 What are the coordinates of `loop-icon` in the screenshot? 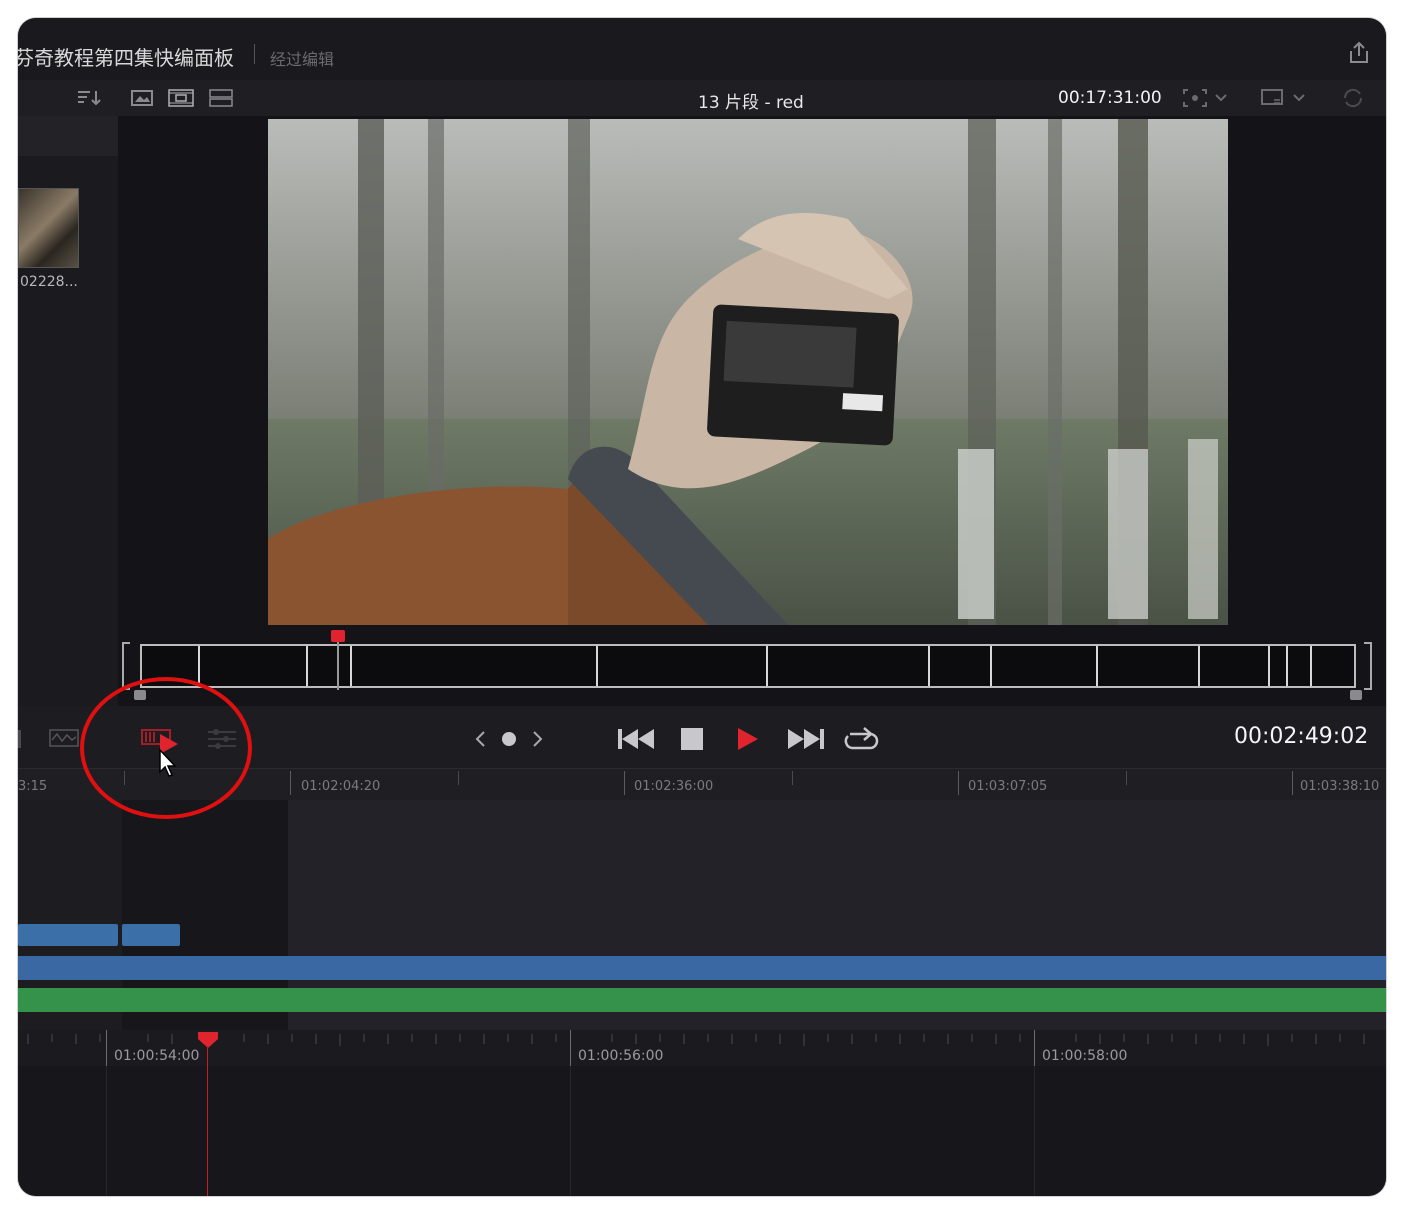 It's located at (861, 739).